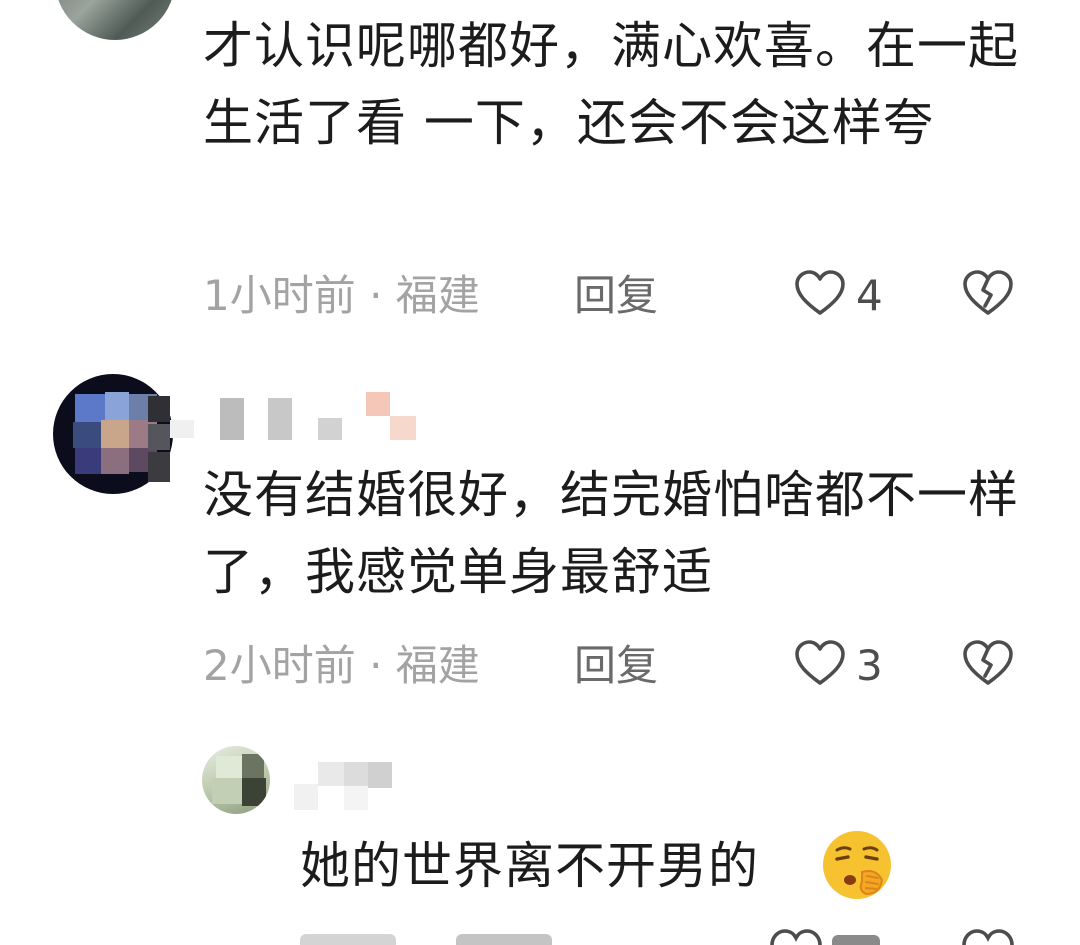  What do you see at coordinates (341, 665) in the screenshot?
I see `comment-time-location: 2小时前 · 福建` at bounding box center [341, 665].